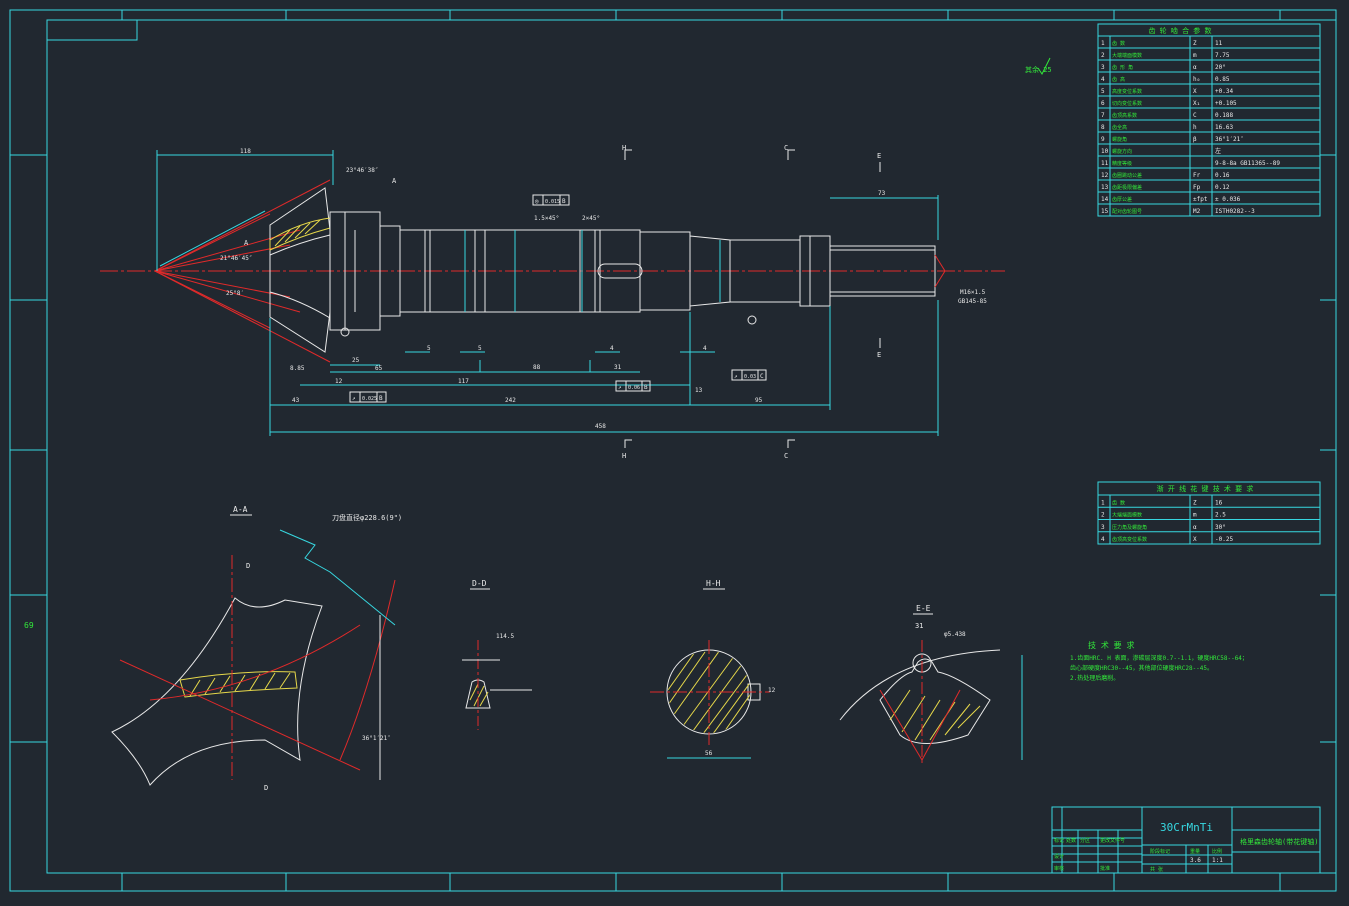 This screenshot has width=1349, height=906. What do you see at coordinates (973, 292) in the screenshot?
I see `dim-m16: M16×1.5` at bounding box center [973, 292].